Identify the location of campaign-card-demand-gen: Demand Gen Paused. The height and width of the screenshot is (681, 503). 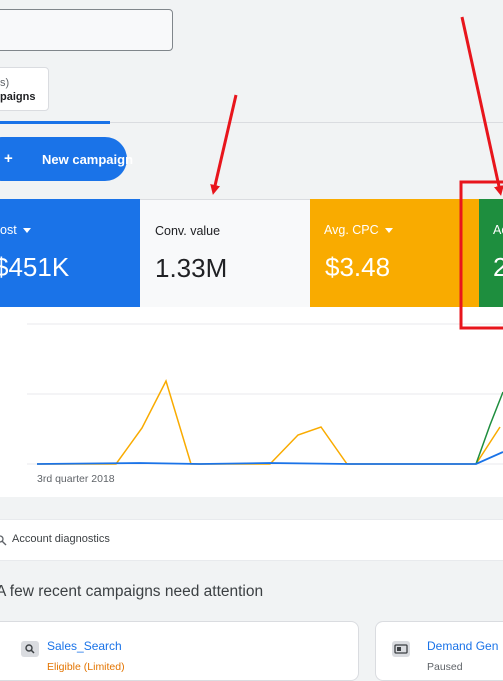
(439, 651).